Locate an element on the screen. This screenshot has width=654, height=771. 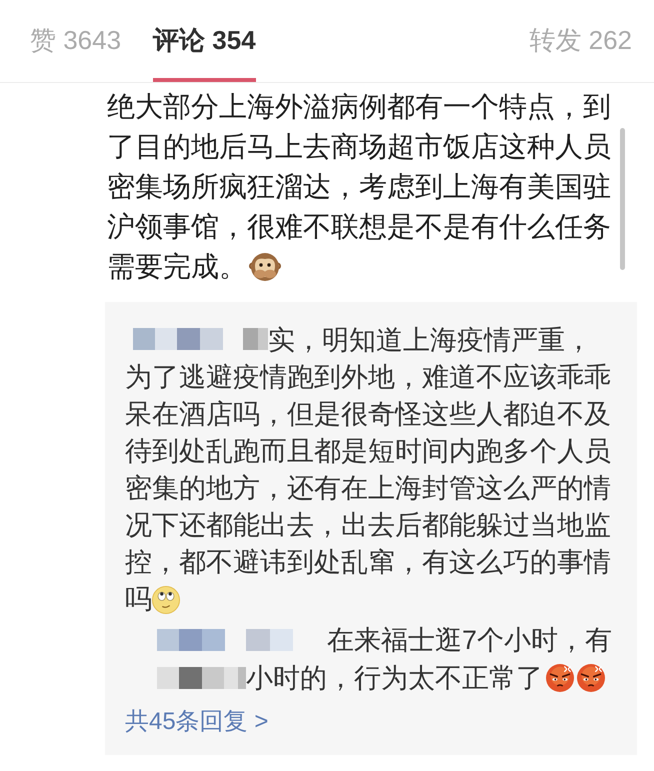
reply-text: 吗 is located at coordinates (138, 599).